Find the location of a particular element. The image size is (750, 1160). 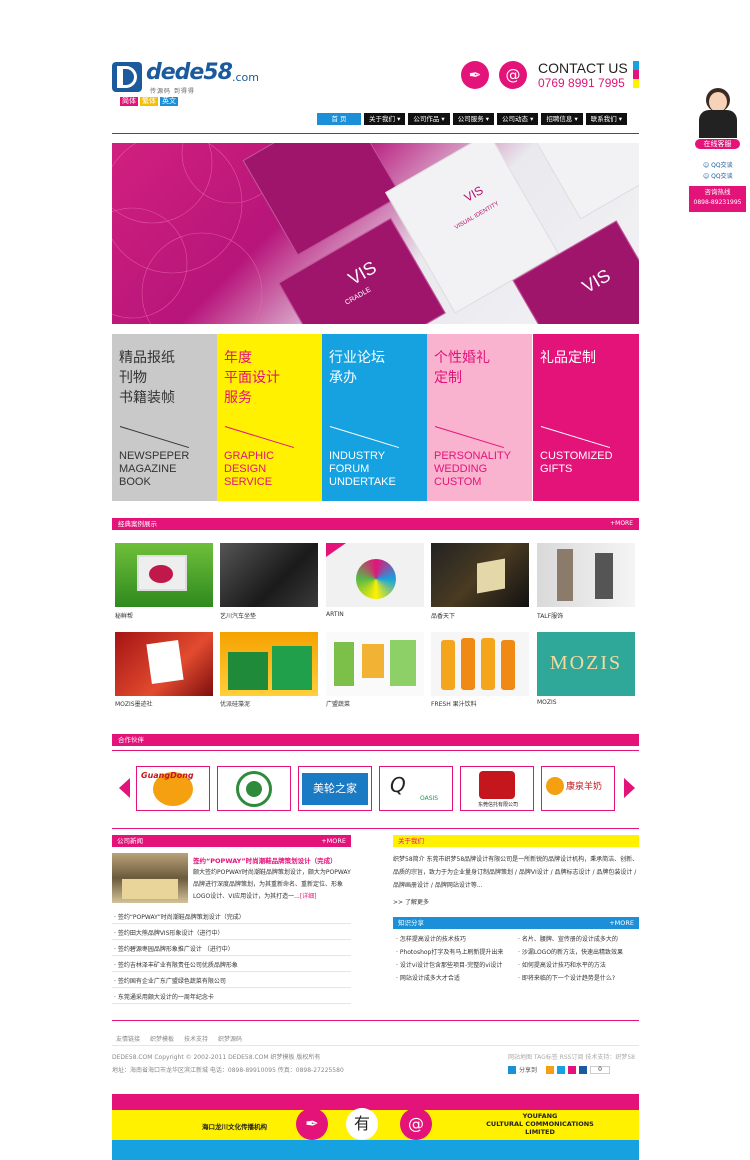

case-thumb-10: MOZIS is located at coordinates (586, 664).